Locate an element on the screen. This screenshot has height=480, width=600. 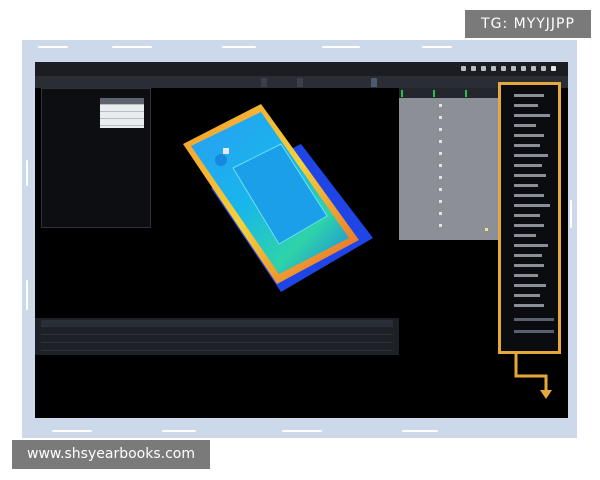
lock-icon is located at coordinates (523, 68).